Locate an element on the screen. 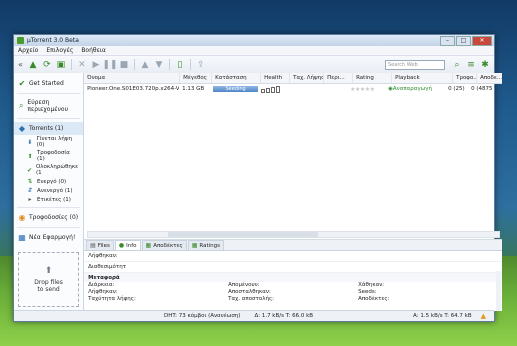  sidebar-subitem-inactive: ⇵ Ανενεργό (1) is located at coordinates (48, 190).